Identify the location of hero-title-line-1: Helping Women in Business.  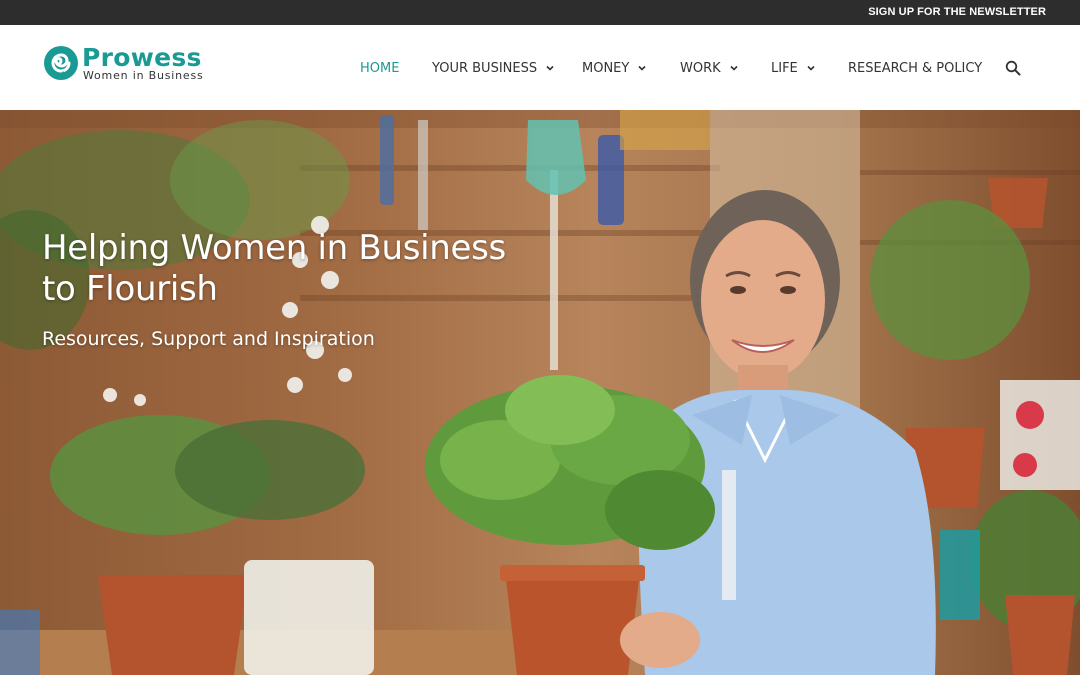
(274, 248).